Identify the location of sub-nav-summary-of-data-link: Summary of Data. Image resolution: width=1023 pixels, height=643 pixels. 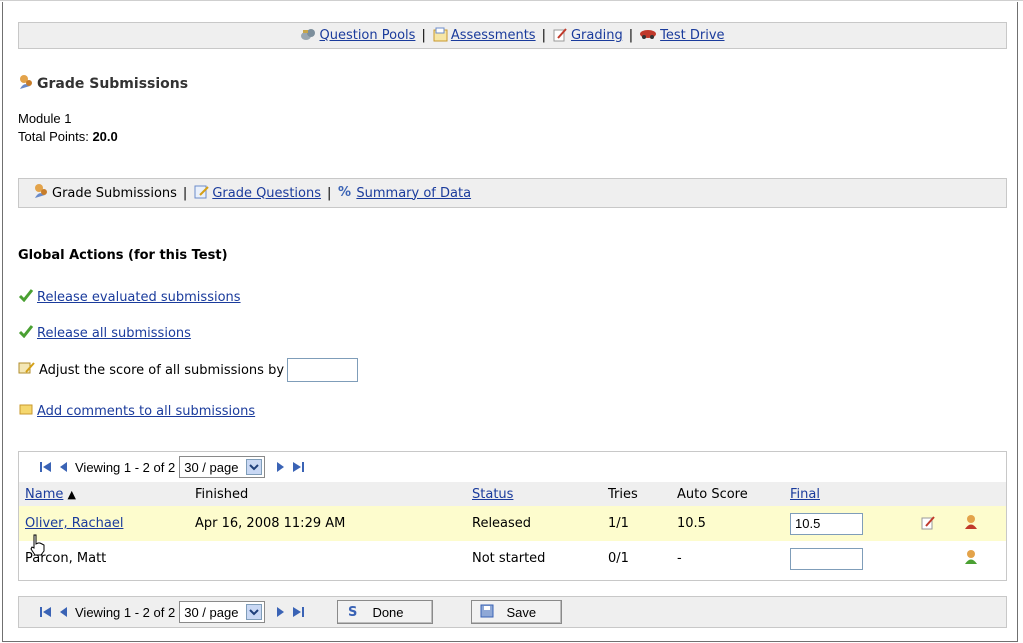
(413, 193).